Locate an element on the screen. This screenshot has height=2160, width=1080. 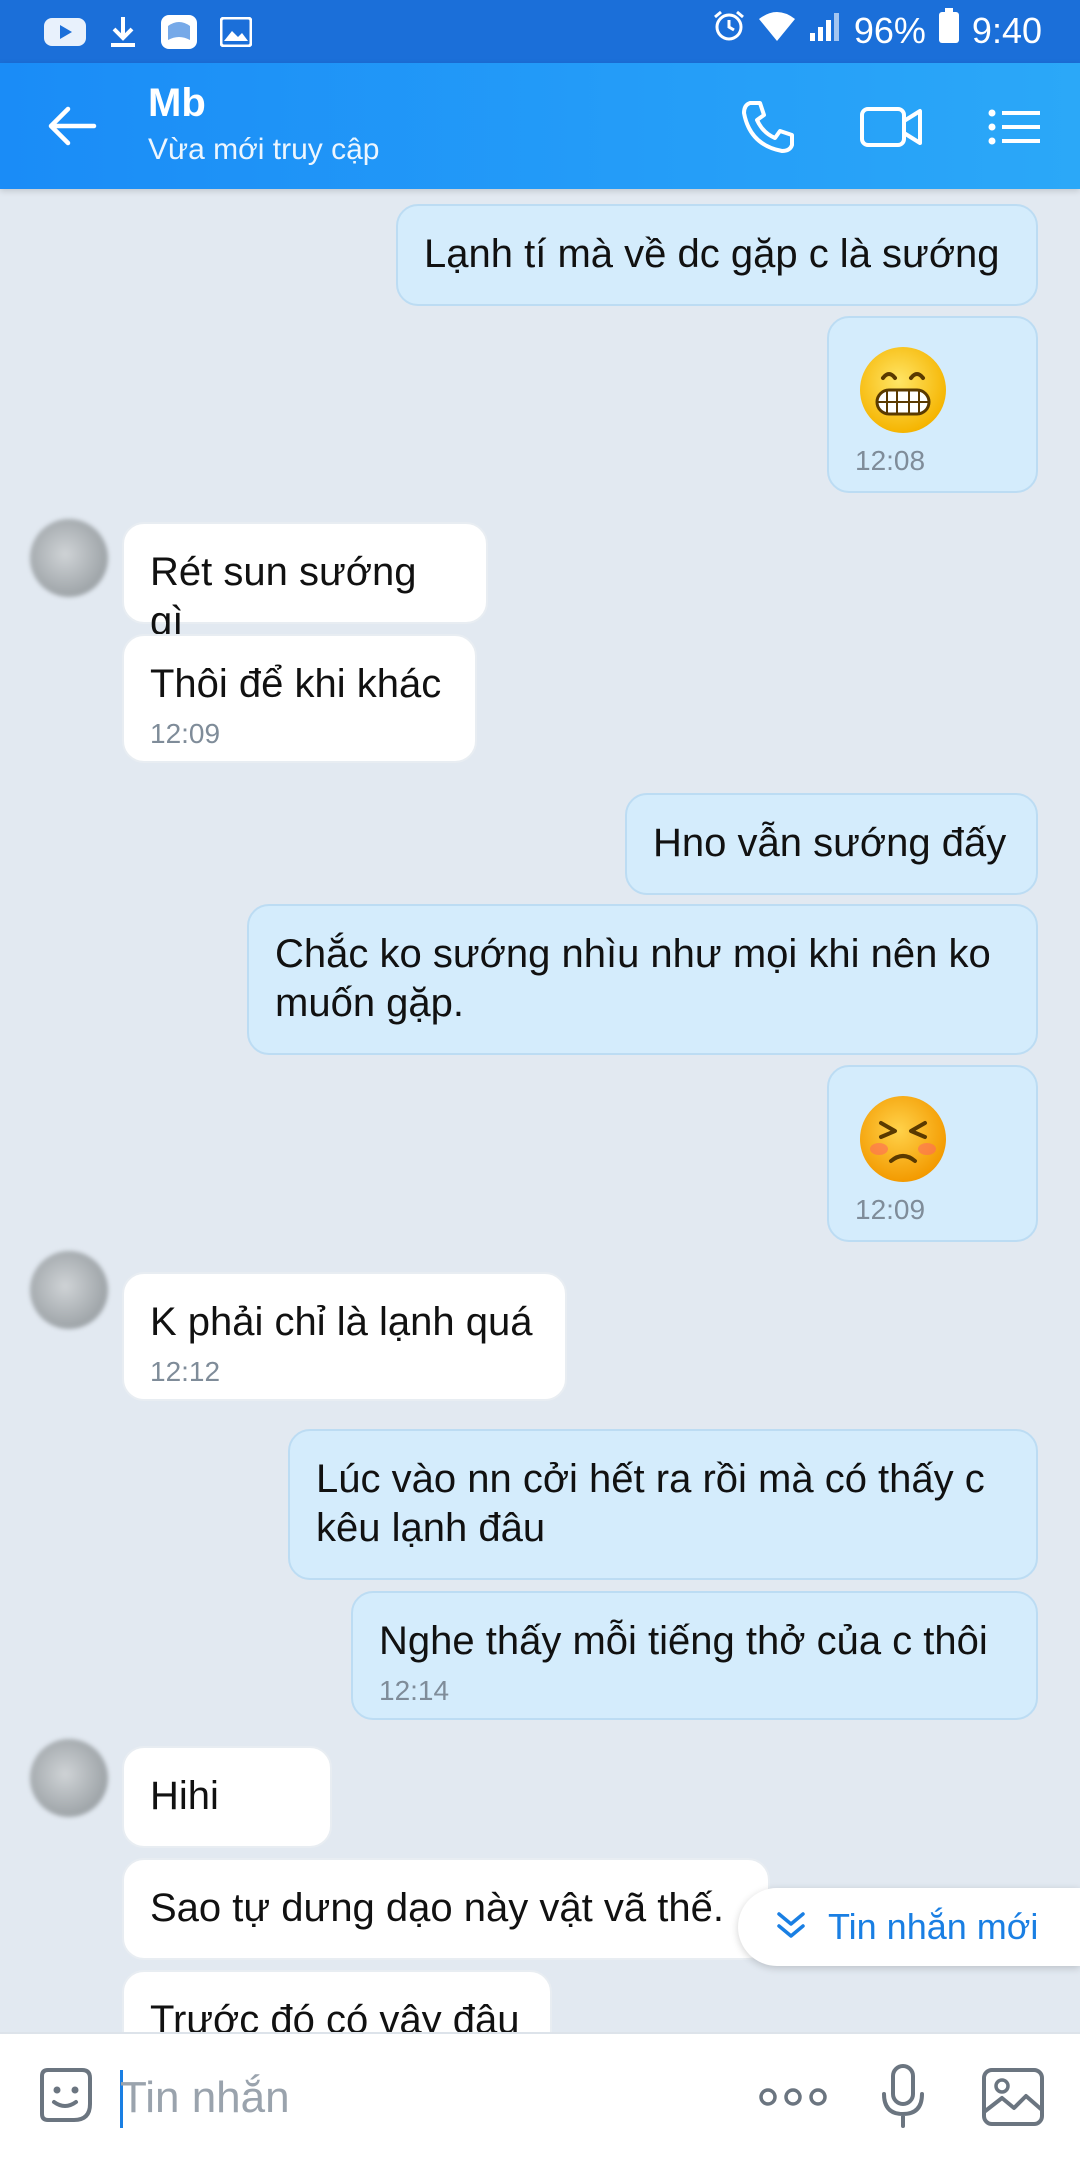
battery-percent: 96% is located at coordinates (889, 30).